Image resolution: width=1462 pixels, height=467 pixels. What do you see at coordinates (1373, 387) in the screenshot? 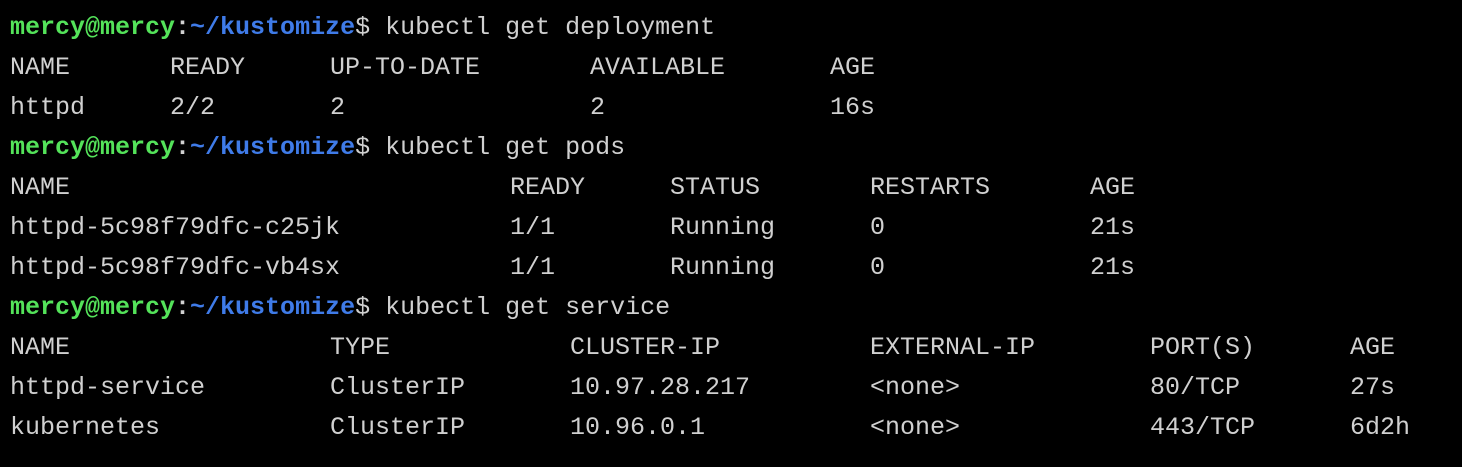
I see `table-cell: 27s` at bounding box center [1373, 387].